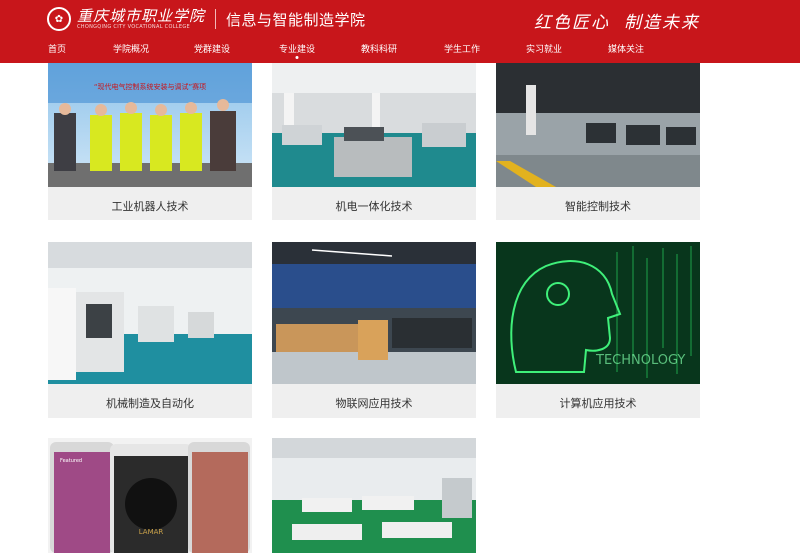  What do you see at coordinates (626, 48) in the screenshot?
I see `nav-item-media: 媒体关注` at bounding box center [626, 48].